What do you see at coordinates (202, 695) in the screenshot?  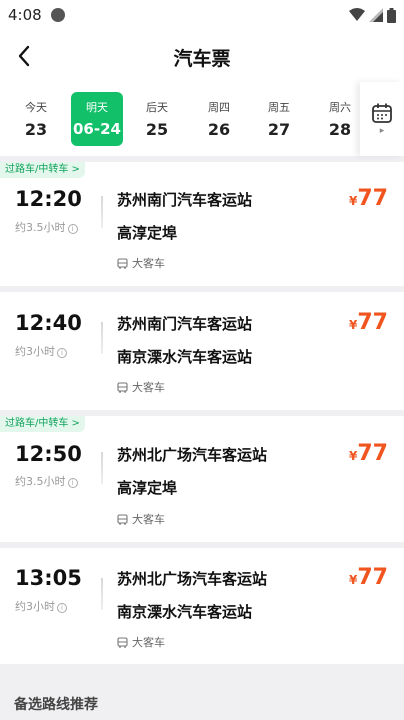 I see `recommend-section: 备选路线推荐` at bounding box center [202, 695].